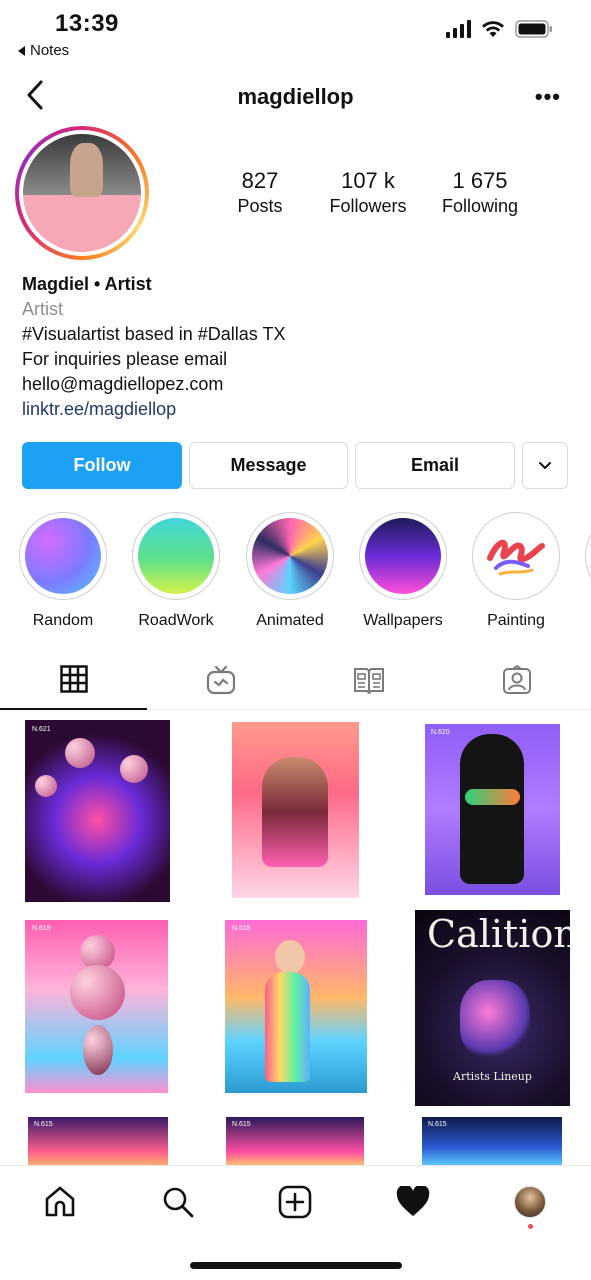  I want to click on profile-tabs, so click(295, 680).